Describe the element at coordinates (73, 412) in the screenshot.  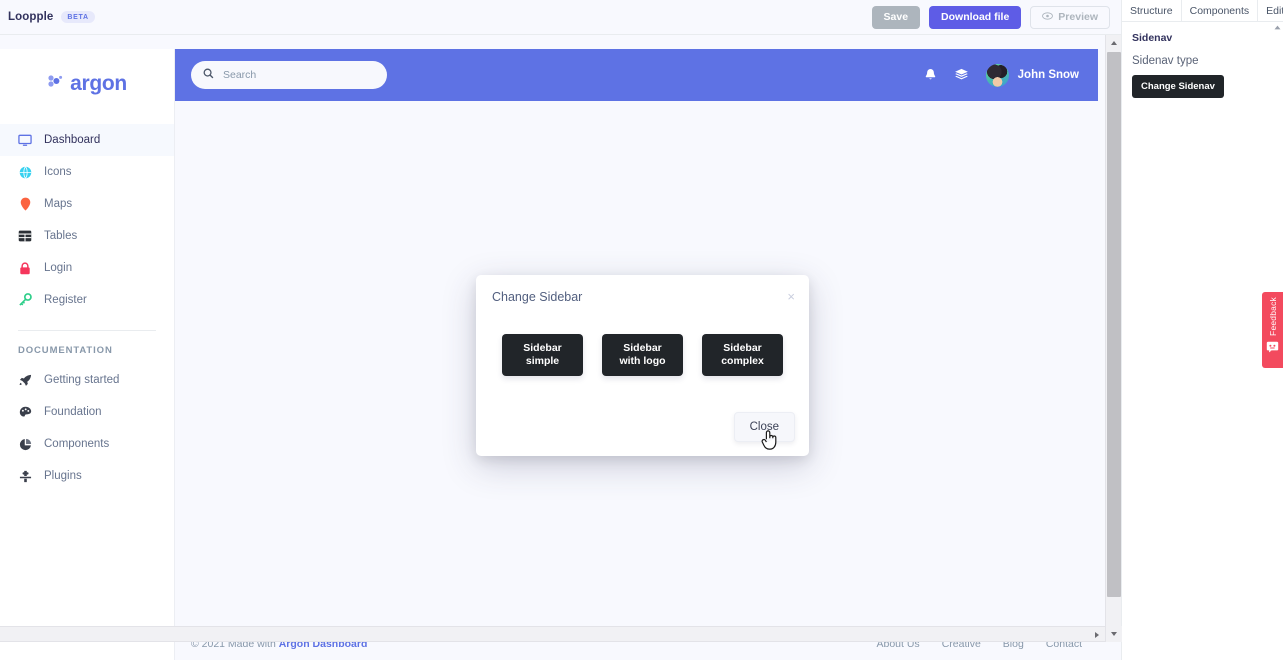
I see `sidebar-item-label: Foundation` at that location.